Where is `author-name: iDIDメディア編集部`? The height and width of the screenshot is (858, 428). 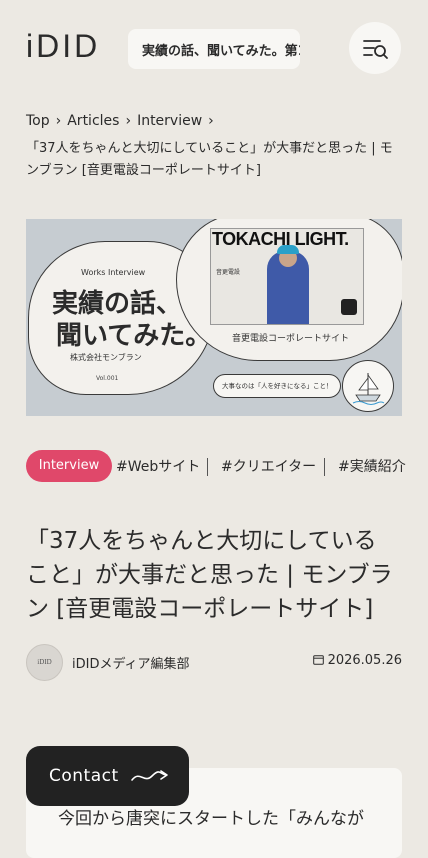 author-name: iDIDメディア編集部 is located at coordinates (131, 664).